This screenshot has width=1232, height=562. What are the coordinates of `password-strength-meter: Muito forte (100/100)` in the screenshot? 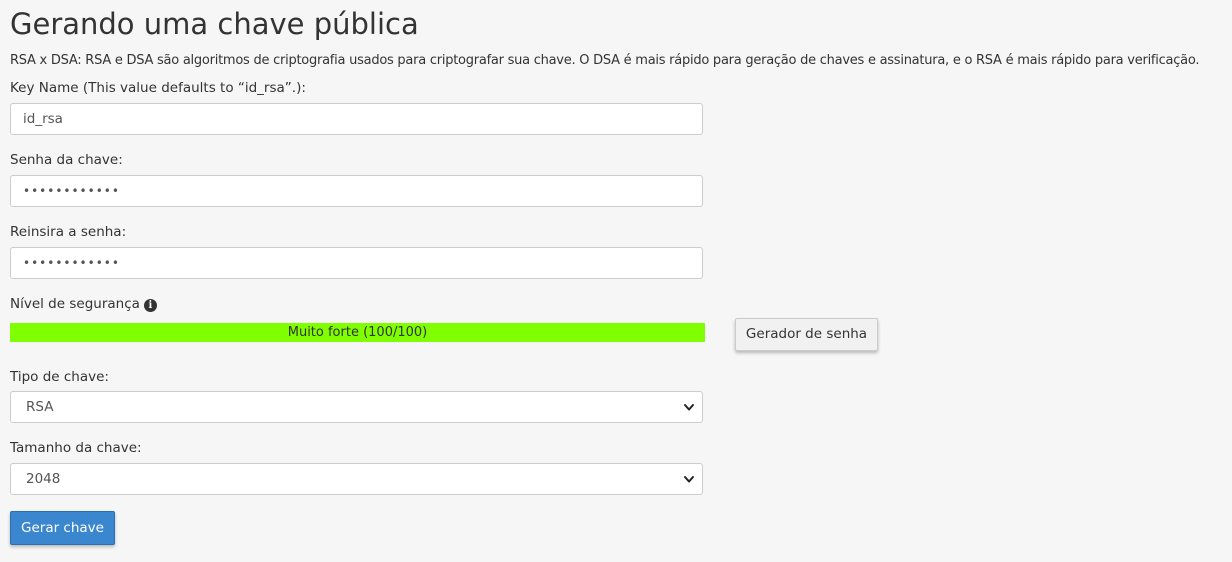 It's located at (357, 332).